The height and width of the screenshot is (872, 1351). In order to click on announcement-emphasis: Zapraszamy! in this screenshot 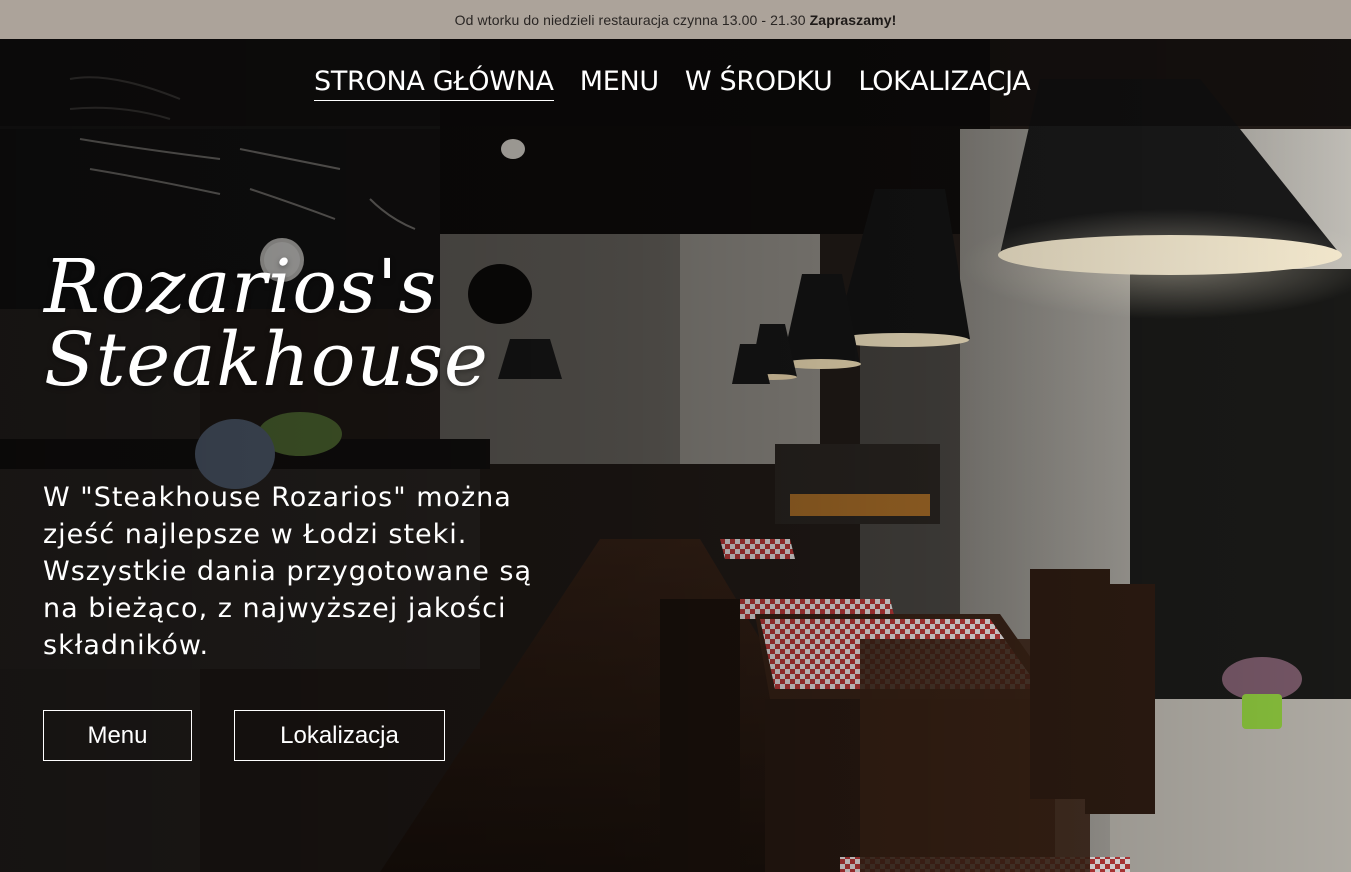, I will do `click(853, 19)`.